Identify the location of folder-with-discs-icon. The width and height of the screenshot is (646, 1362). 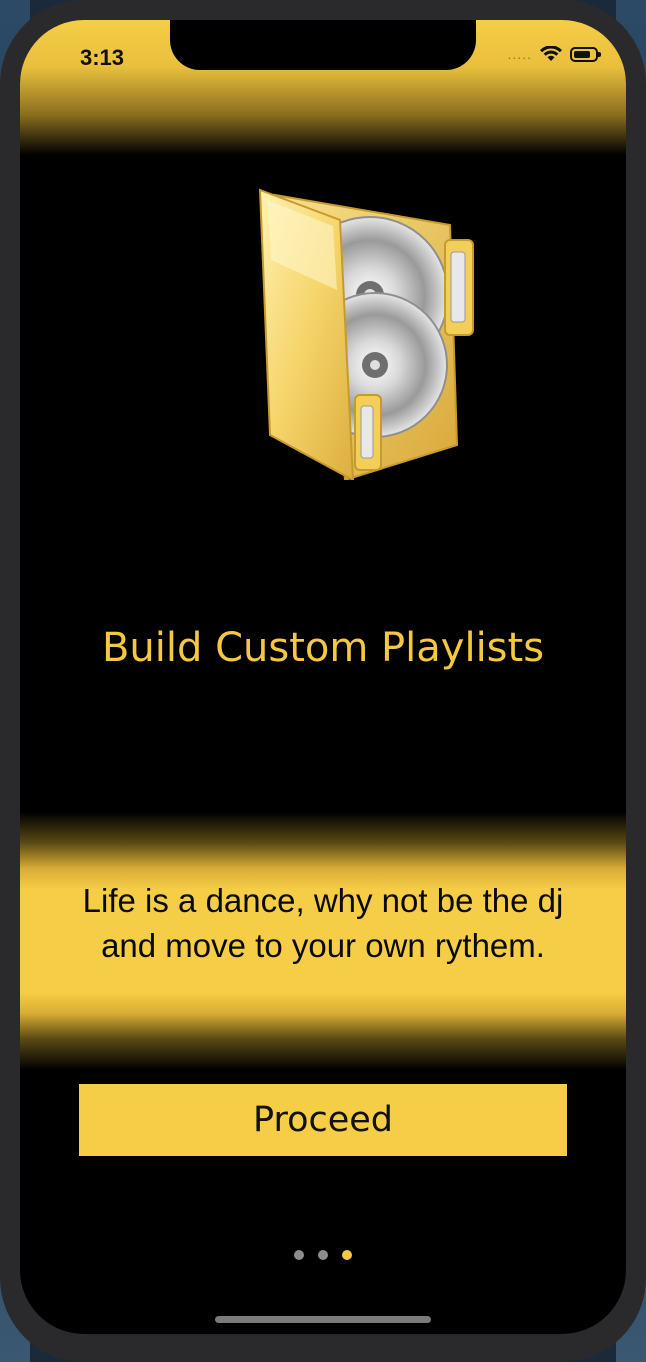
(366, 334).